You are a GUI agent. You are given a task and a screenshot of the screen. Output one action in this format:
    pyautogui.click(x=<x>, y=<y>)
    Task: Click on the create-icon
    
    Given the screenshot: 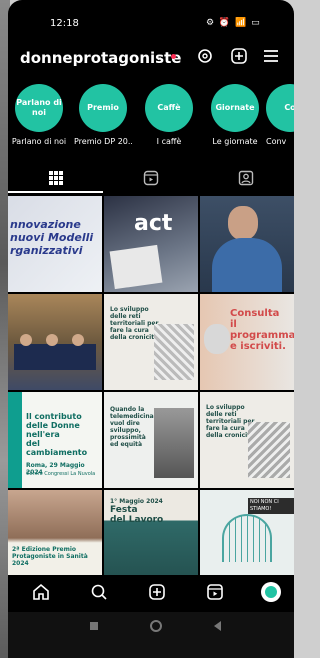 What is the action you would take?
    pyautogui.click(x=157, y=592)
    